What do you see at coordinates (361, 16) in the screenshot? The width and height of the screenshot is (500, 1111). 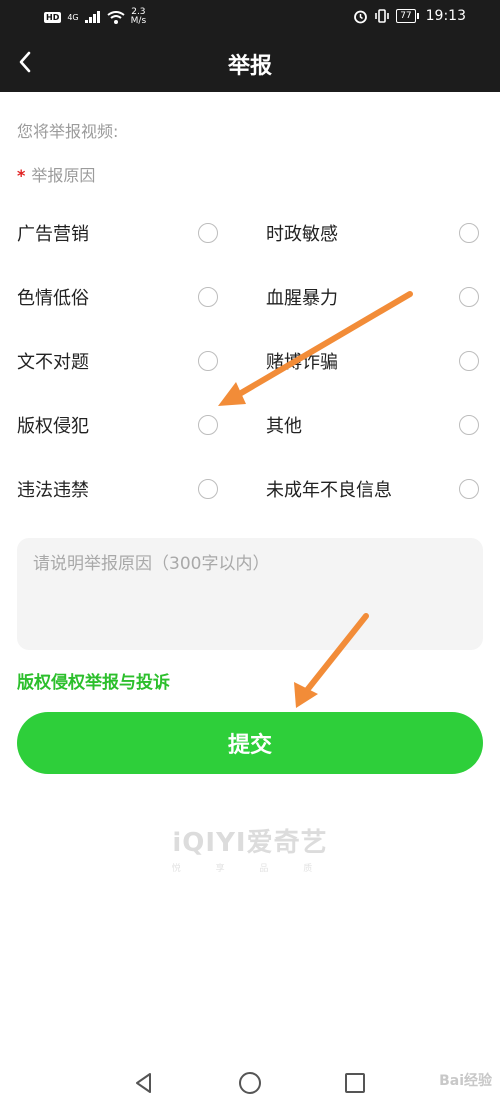 I see `alarm-icon` at bounding box center [361, 16].